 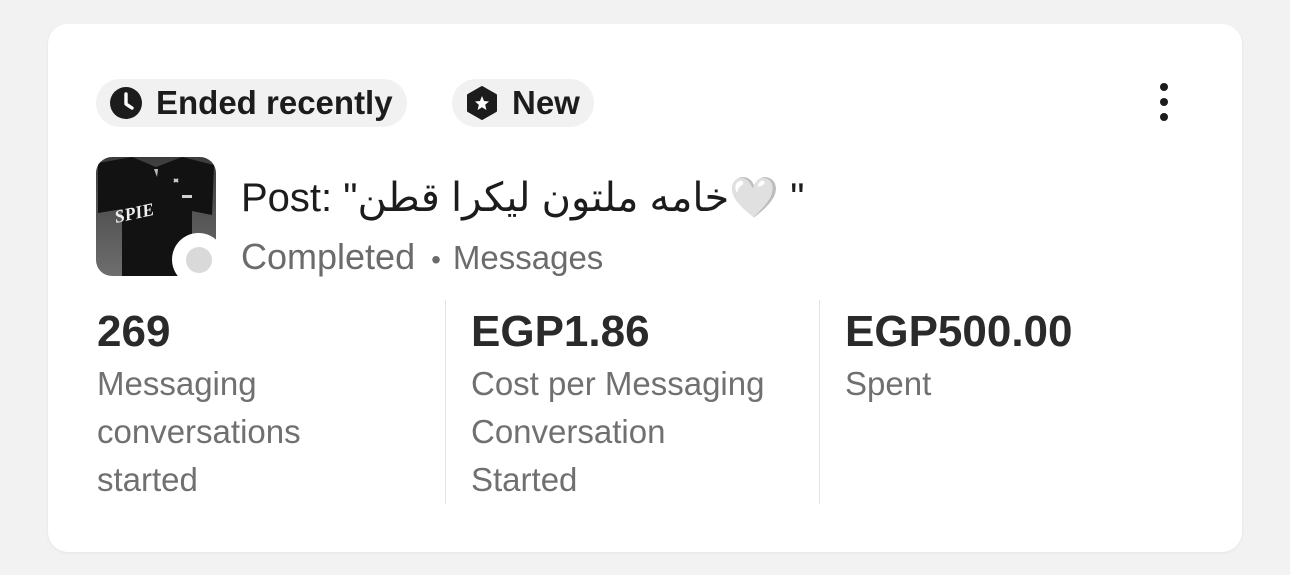 I want to click on new-badge: New, so click(x=523, y=103).